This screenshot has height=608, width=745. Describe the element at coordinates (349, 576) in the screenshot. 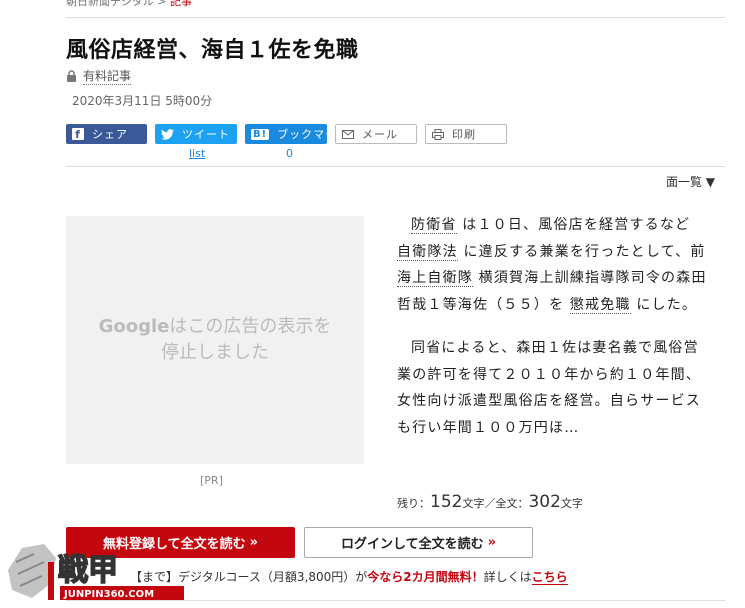

I see `promo-banner: 【まで】デジタルコース（月額3,800円）が今なら2カ月間無料！詳しくはこちら` at that location.